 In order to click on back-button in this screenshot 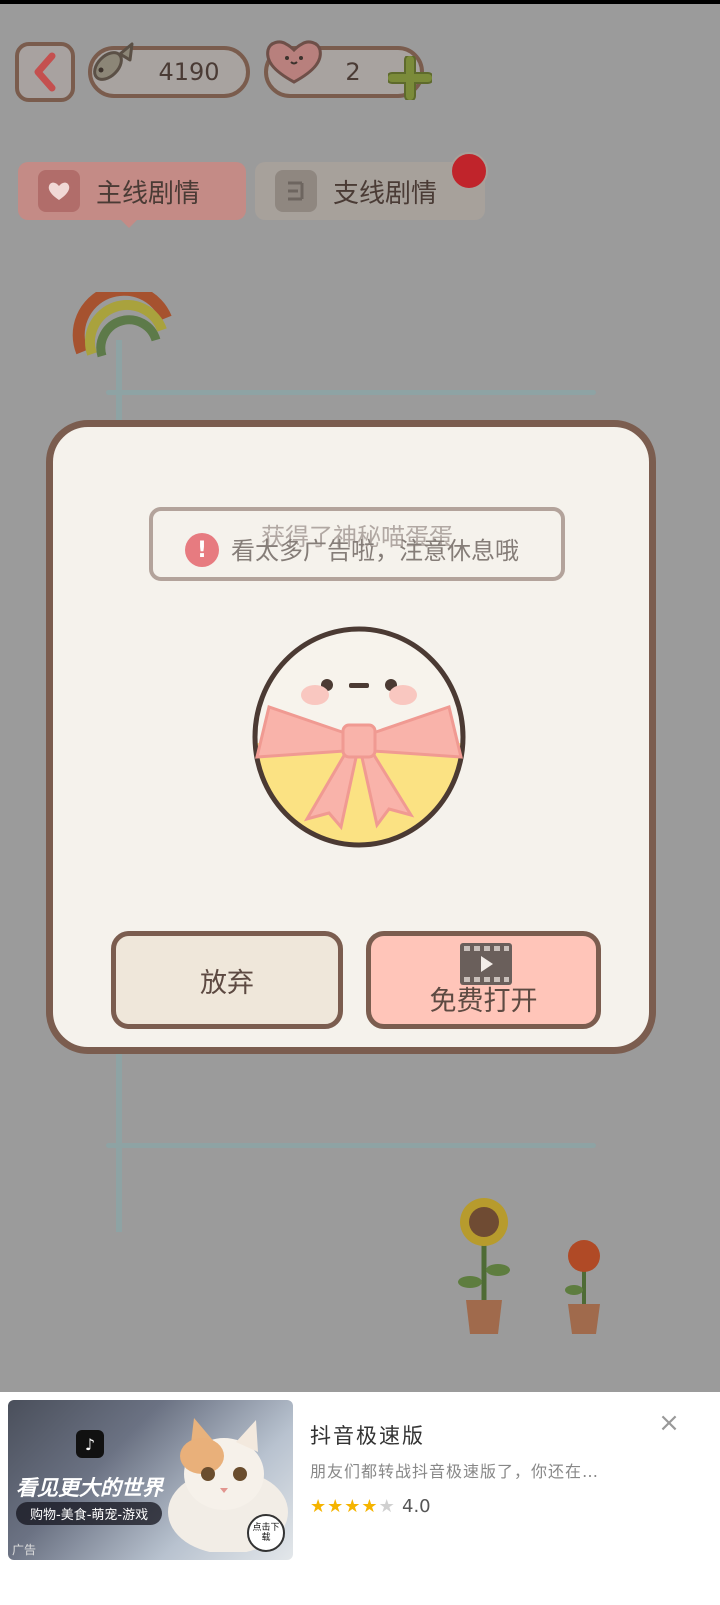, I will do `click(45, 72)`.